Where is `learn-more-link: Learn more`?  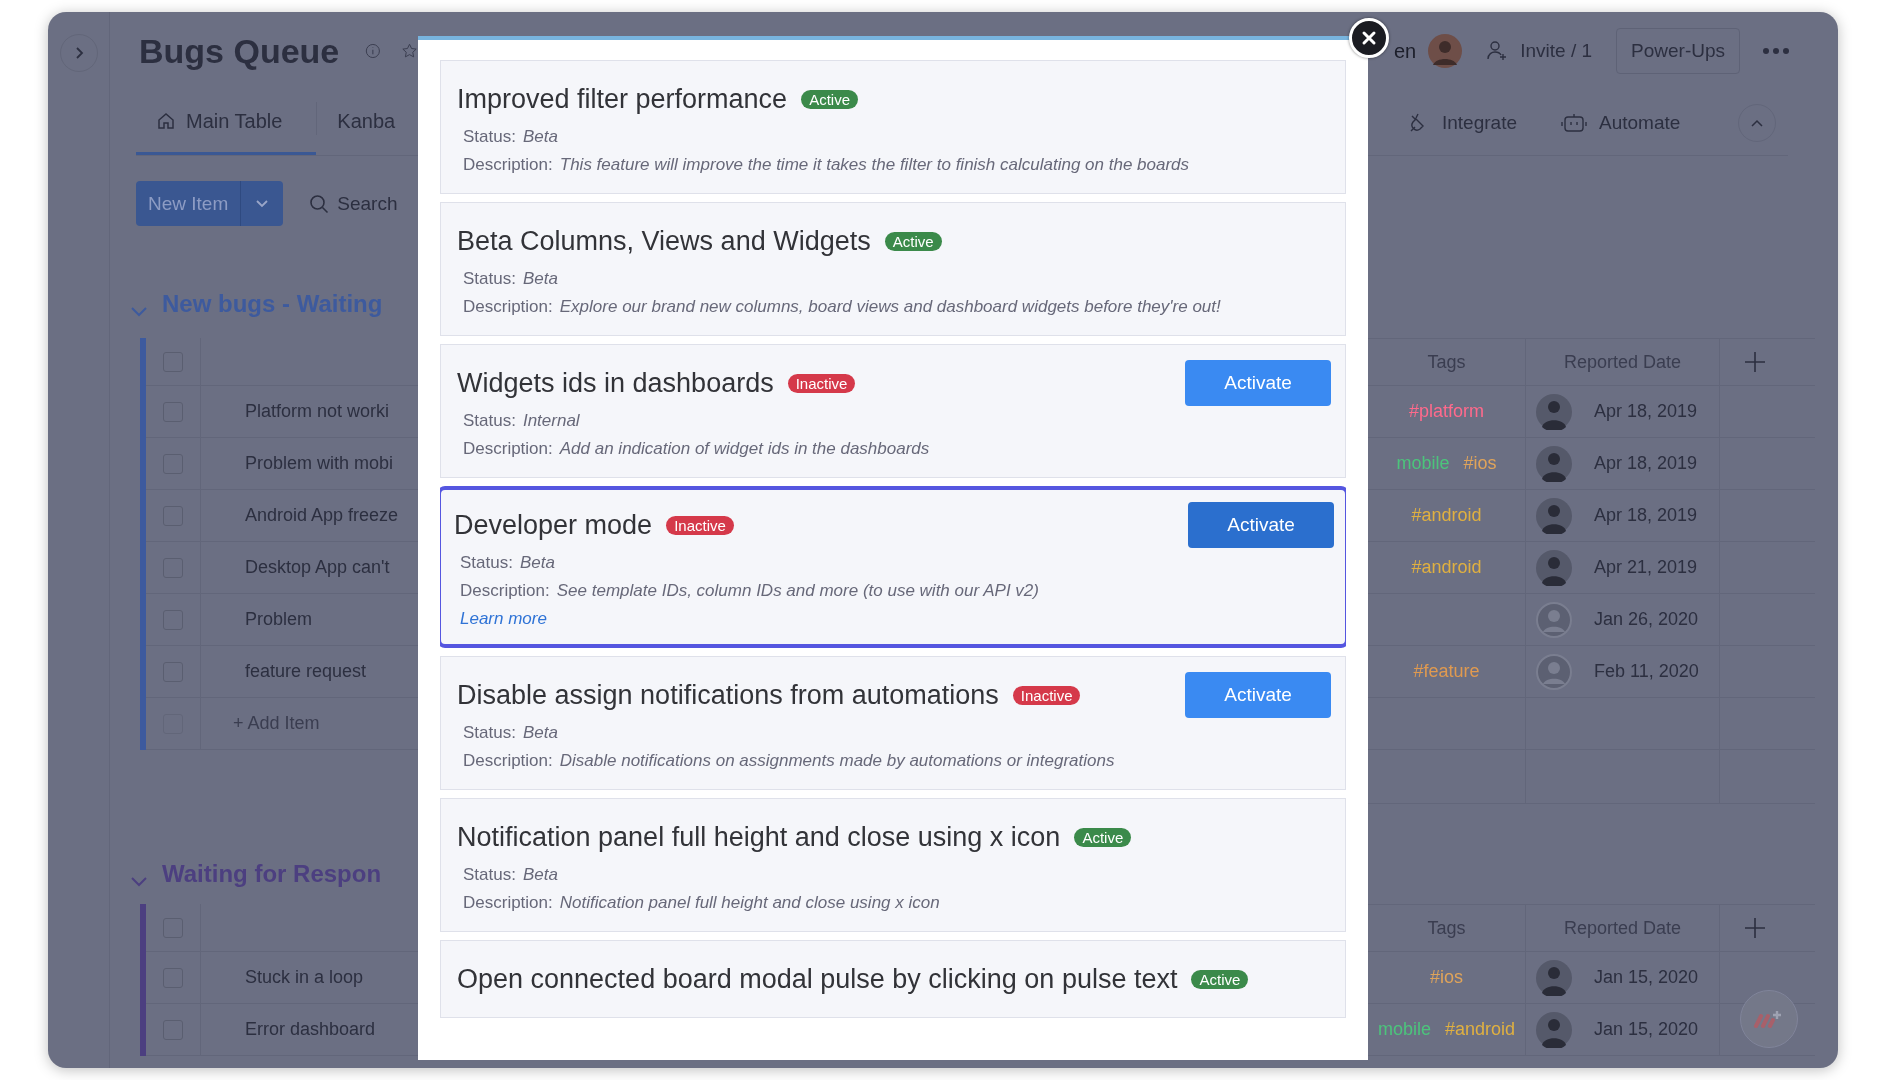
learn-more-link: Learn more is located at coordinates (503, 618).